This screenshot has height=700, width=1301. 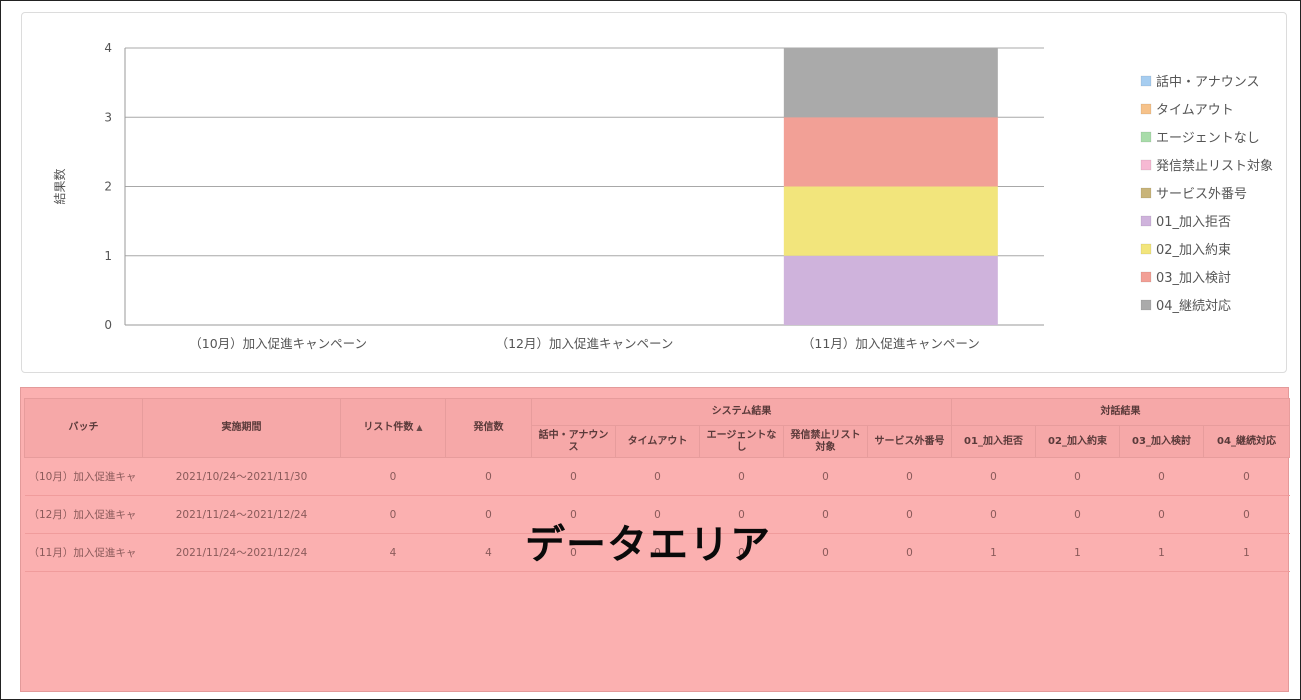 I want to click on header-system-group: システム結果, so click(x=741, y=412).